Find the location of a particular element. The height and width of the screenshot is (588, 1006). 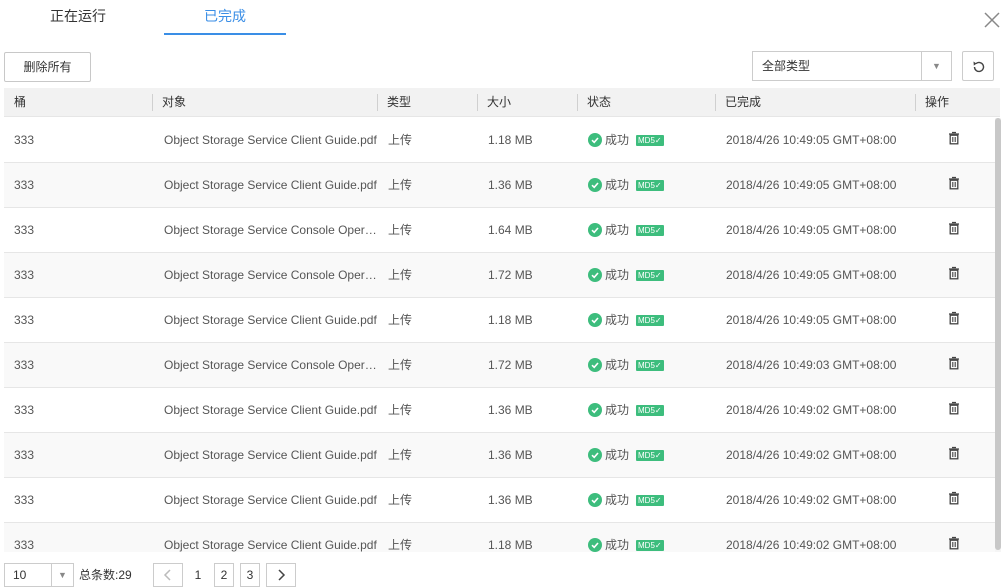

page-3-button: 3 is located at coordinates (250, 575).